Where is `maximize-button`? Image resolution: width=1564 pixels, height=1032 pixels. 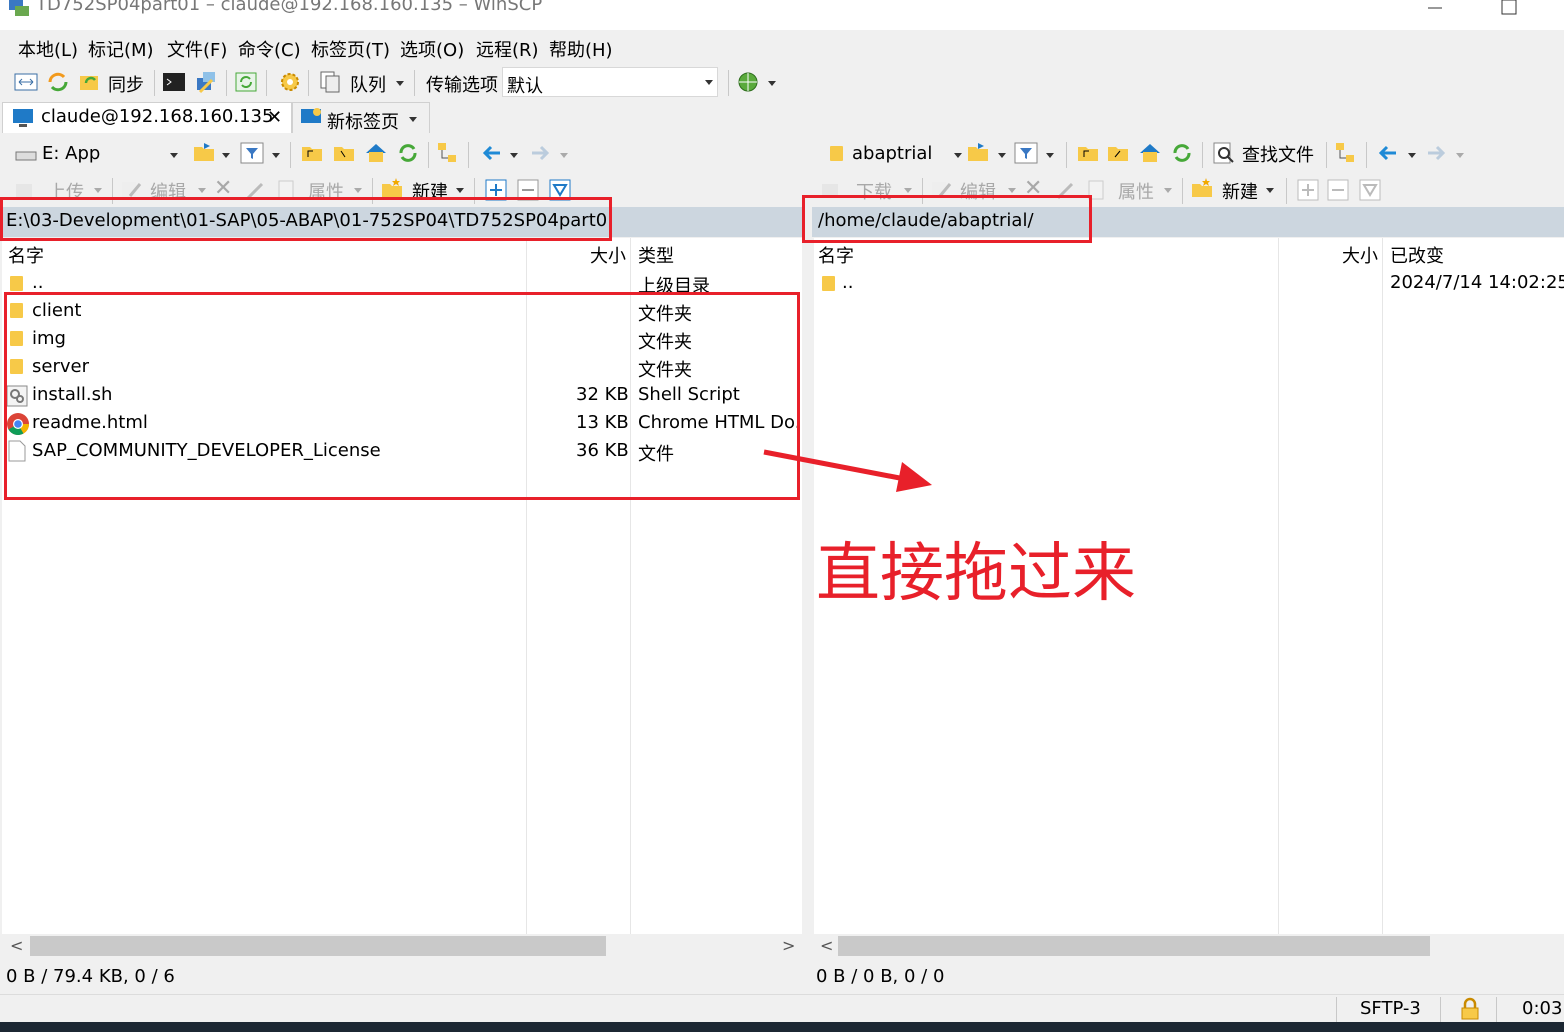
maximize-button is located at coordinates (1509, 9).